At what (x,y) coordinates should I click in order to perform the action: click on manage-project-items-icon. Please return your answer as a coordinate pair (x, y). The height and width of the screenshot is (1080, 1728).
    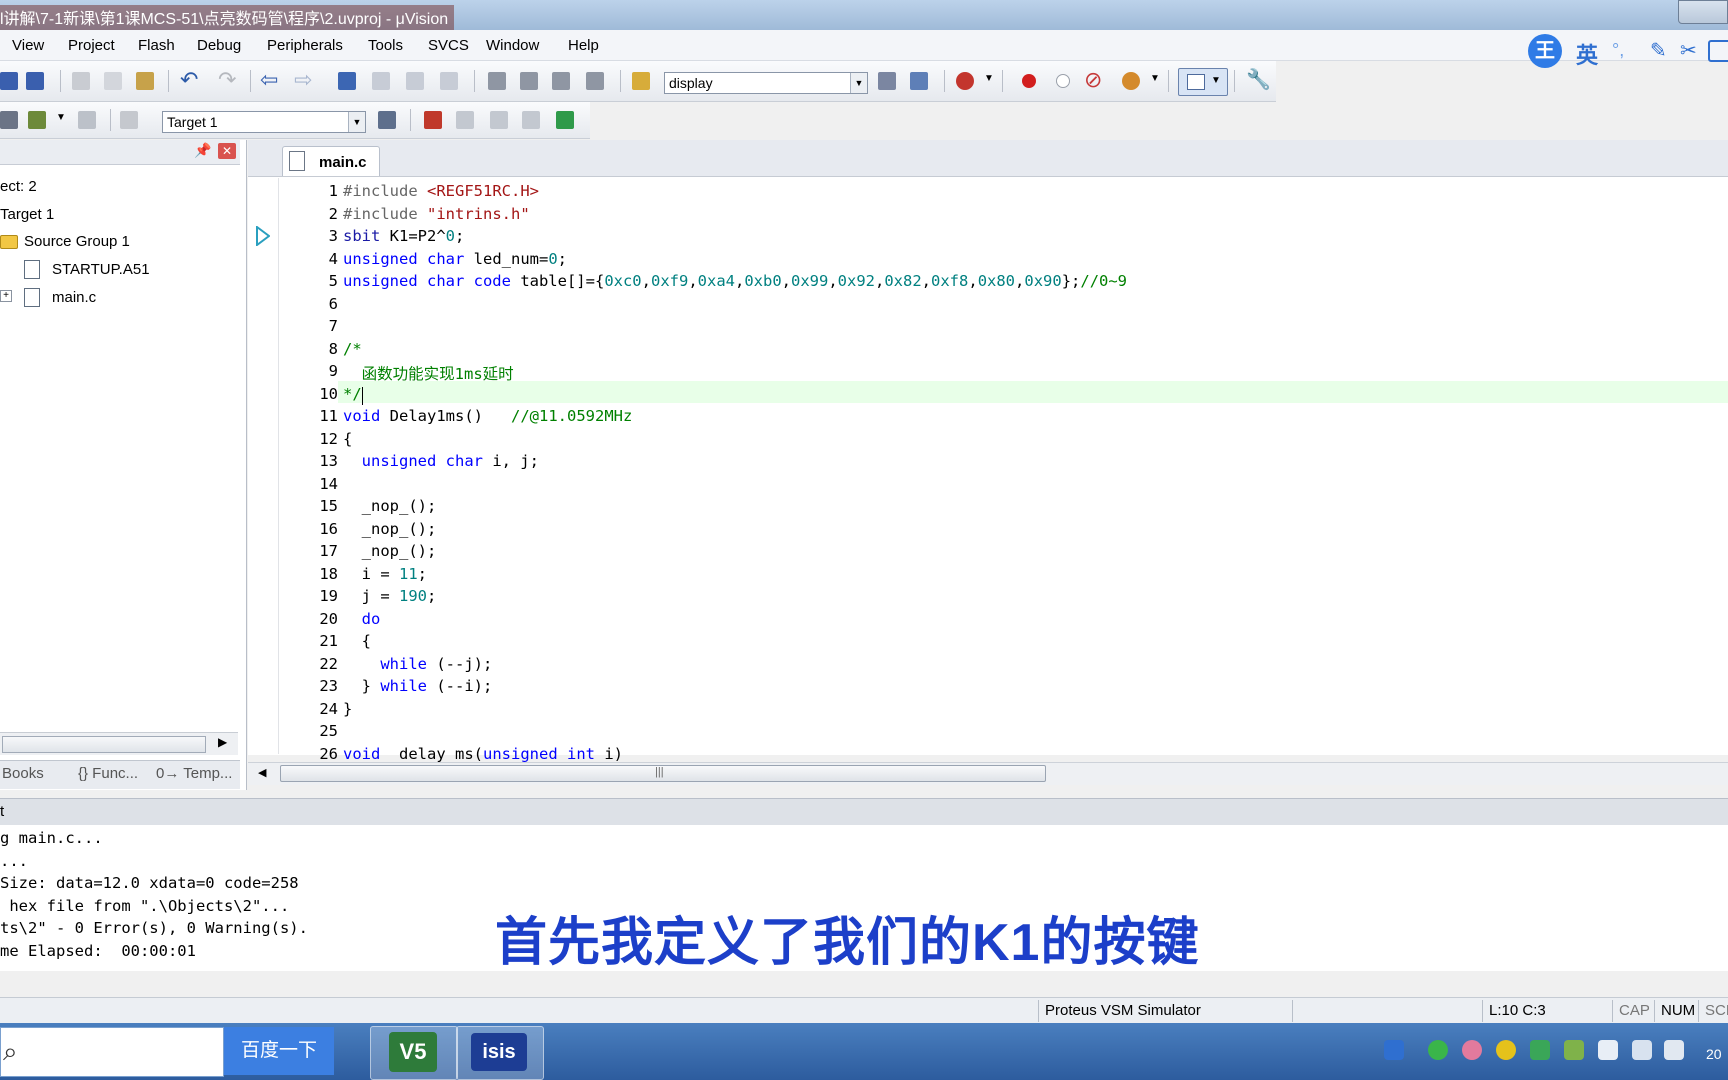
    Looking at the image, I should click on (433, 120).